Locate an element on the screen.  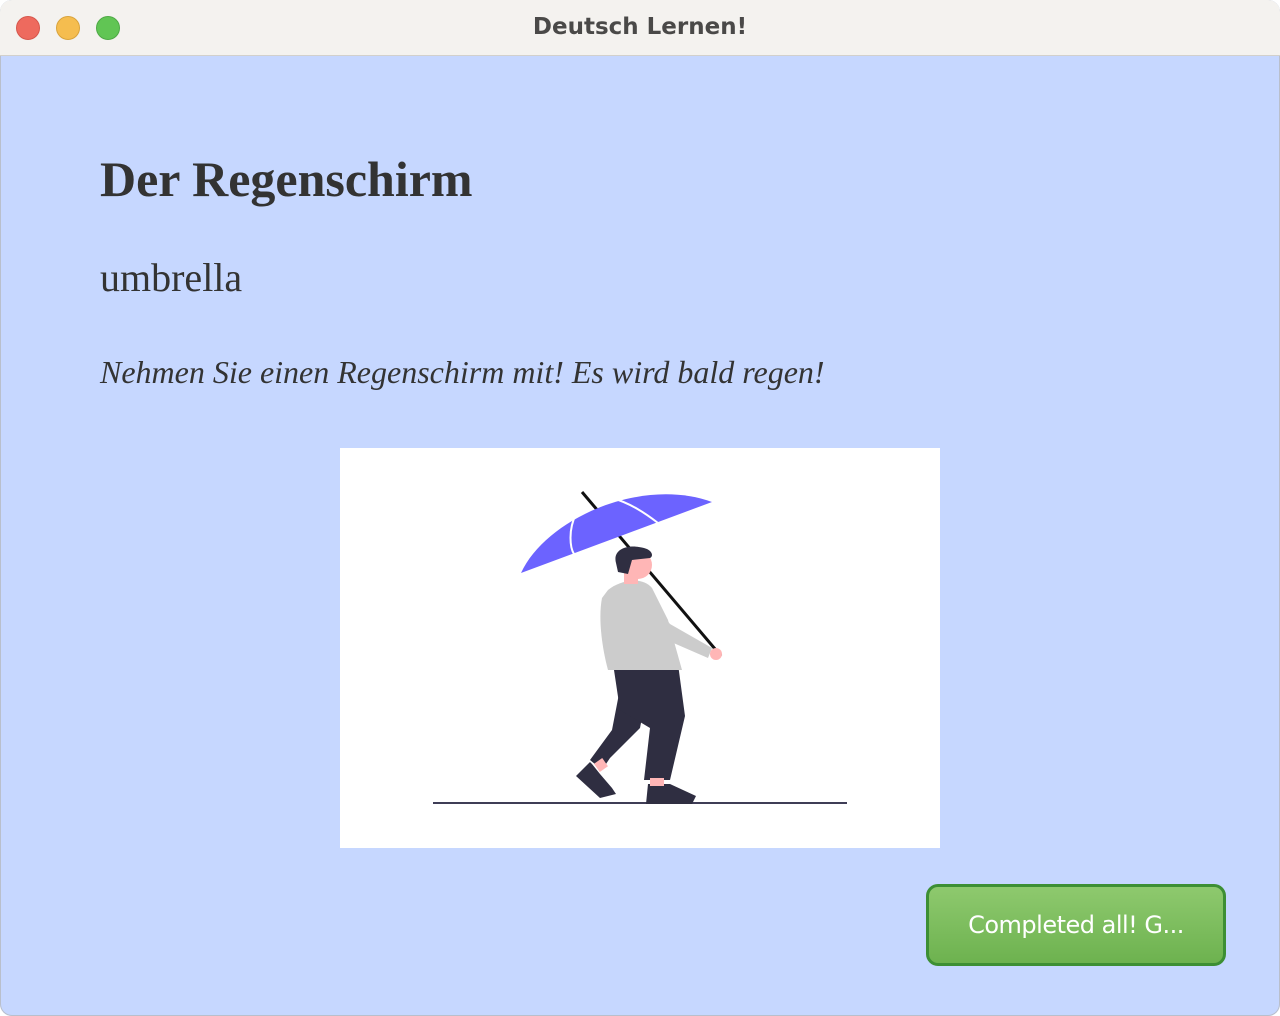
title-bar: Deutsch Lernen! is located at coordinates (640, 28).